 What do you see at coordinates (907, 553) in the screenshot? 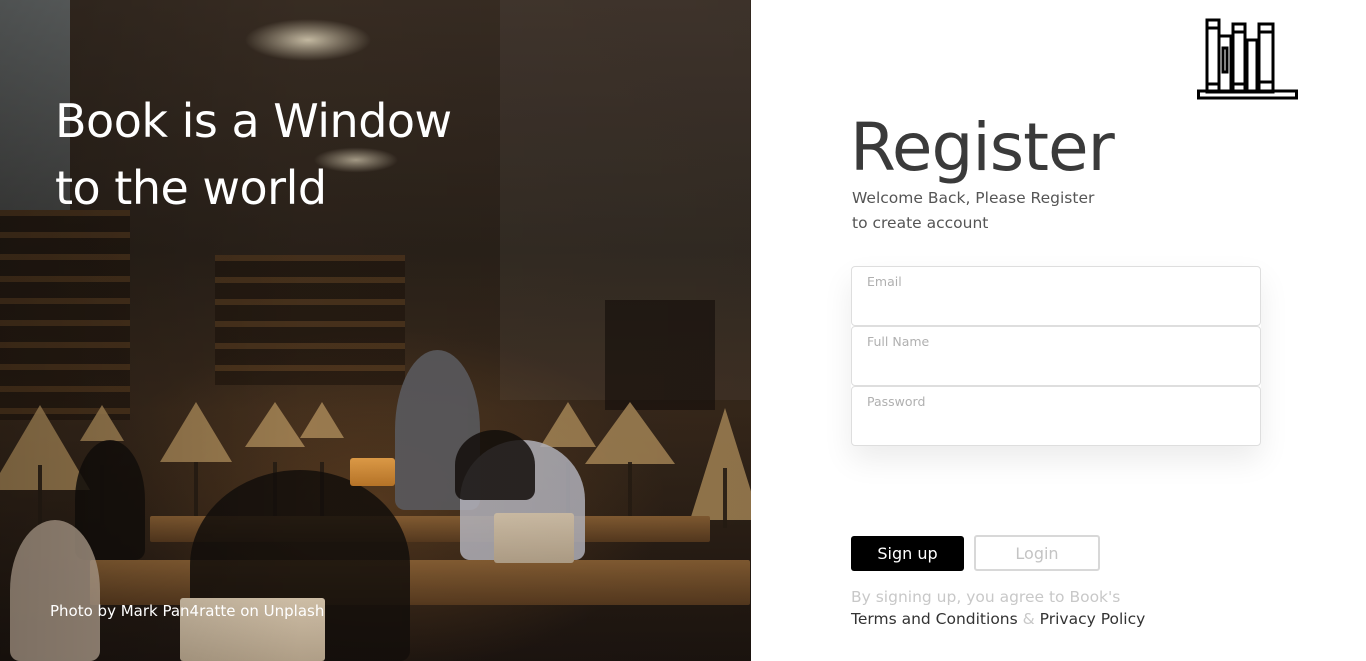
I see `signup-button: Sign up` at bounding box center [907, 553].